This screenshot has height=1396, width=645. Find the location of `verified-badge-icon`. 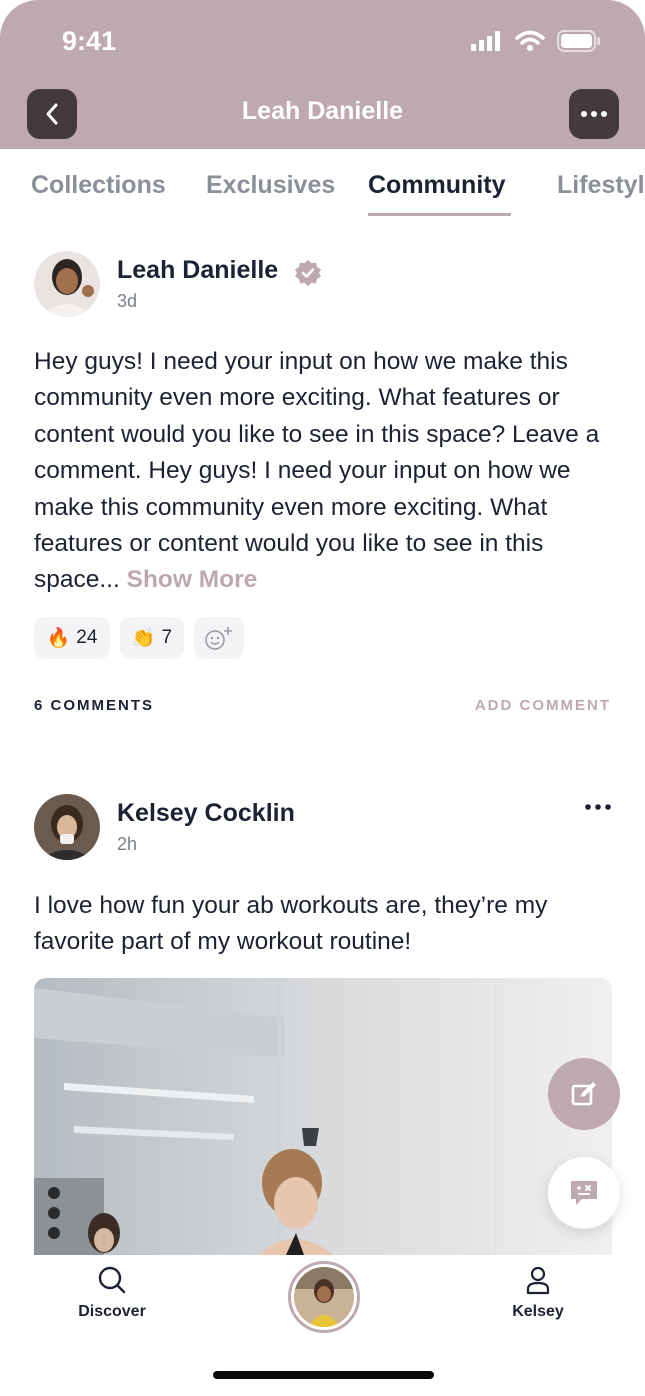

verified-badge-icon is located at coordinates (308, 273).